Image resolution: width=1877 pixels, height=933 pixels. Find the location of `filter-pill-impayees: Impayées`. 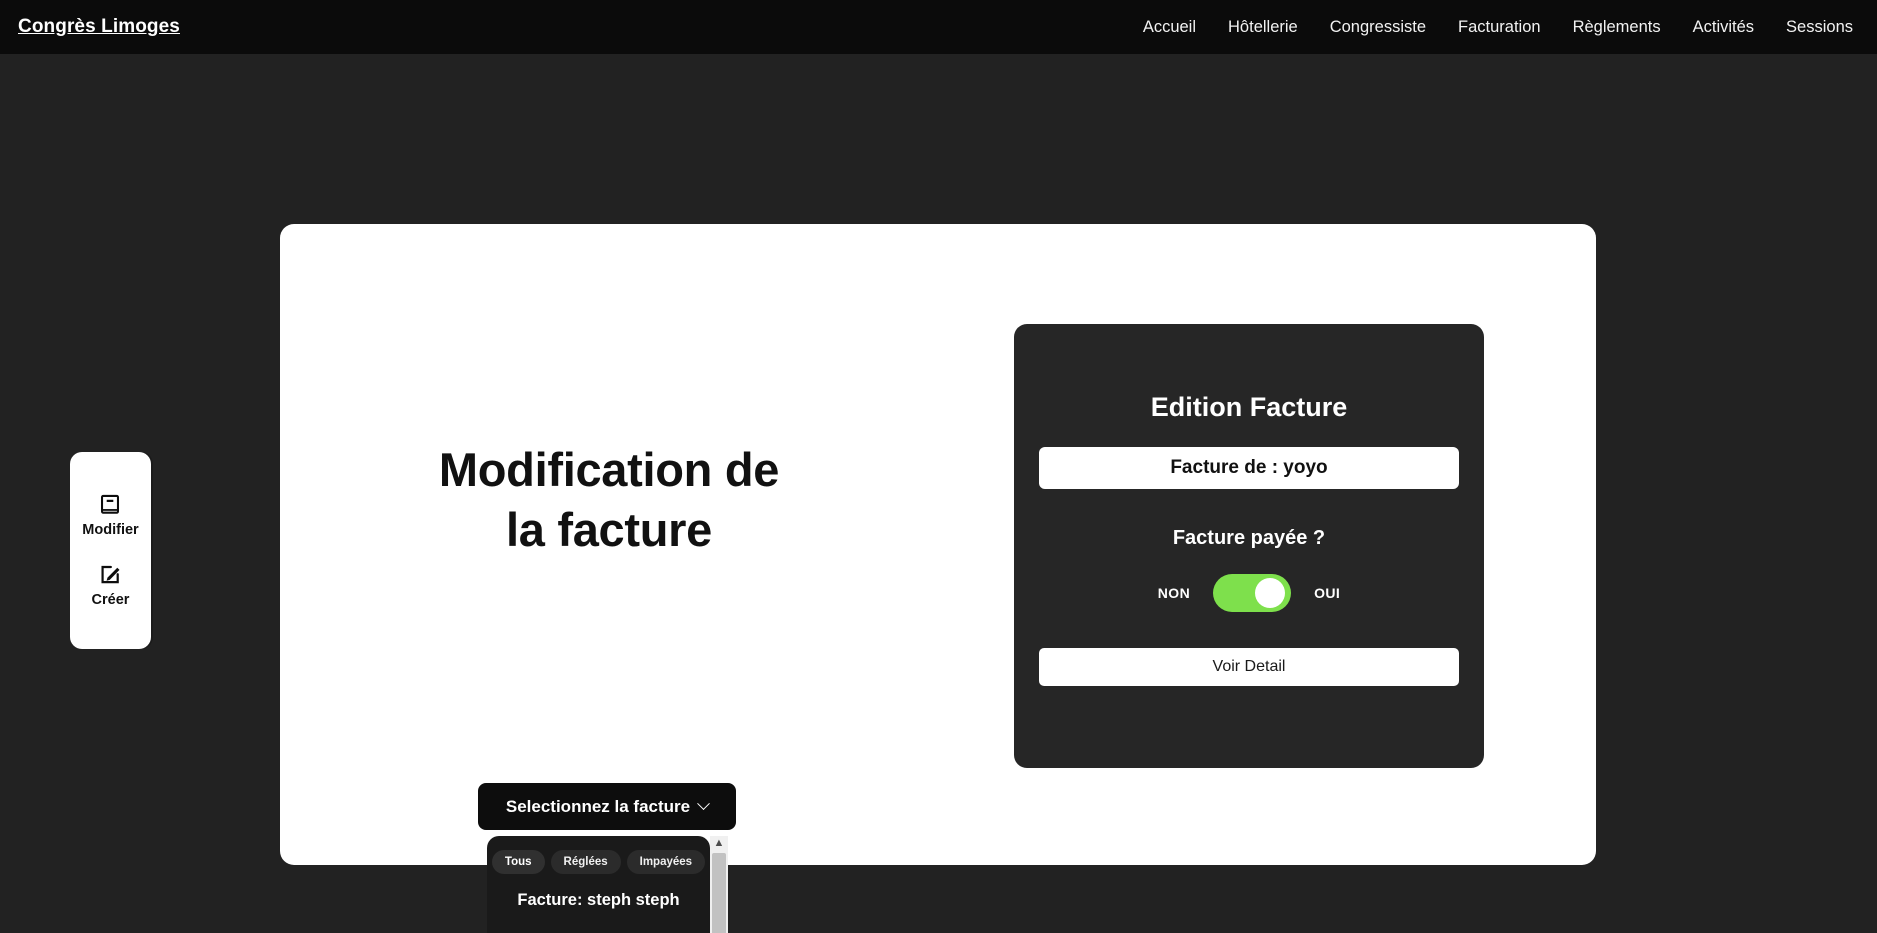

filter-pill-impayees: Impayées is located at coordinates (666, 862).